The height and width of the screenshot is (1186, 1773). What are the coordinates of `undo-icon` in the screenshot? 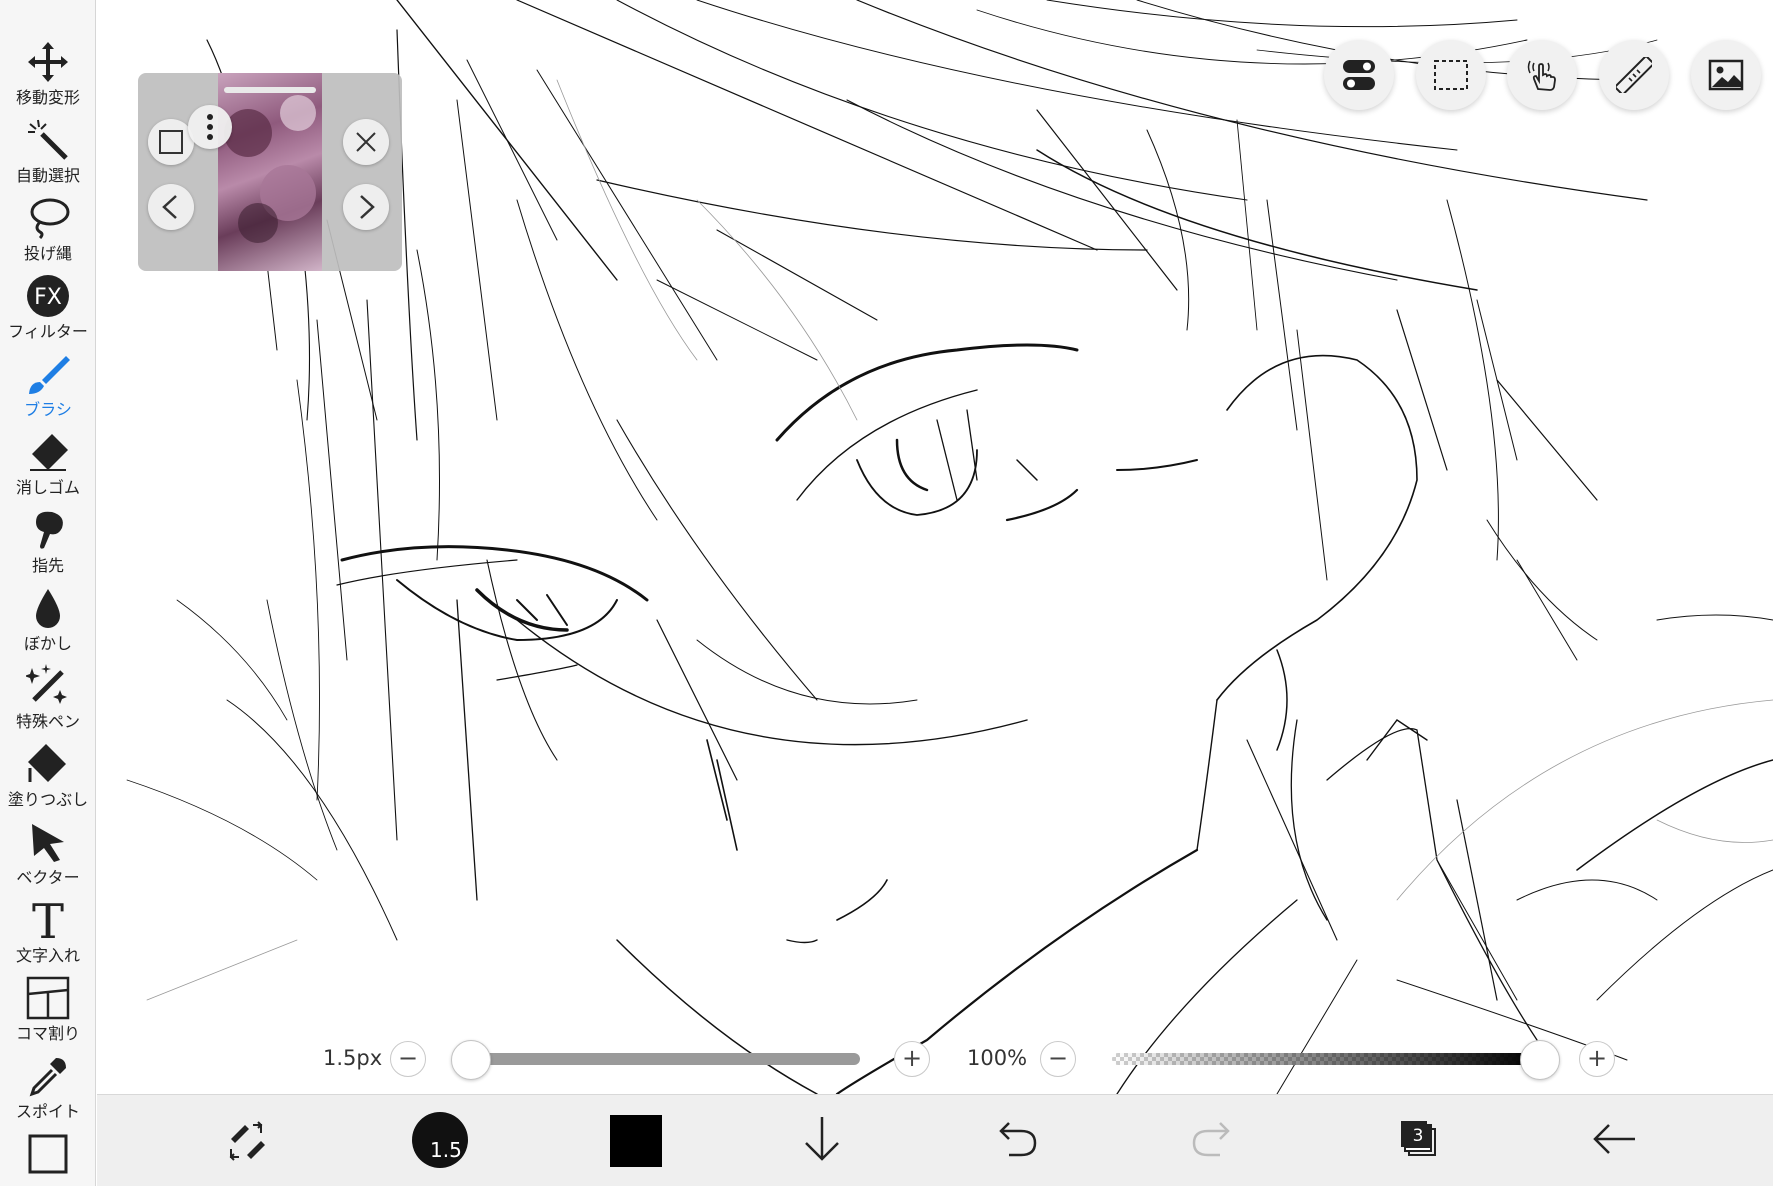 It's located at (1018, 1139).